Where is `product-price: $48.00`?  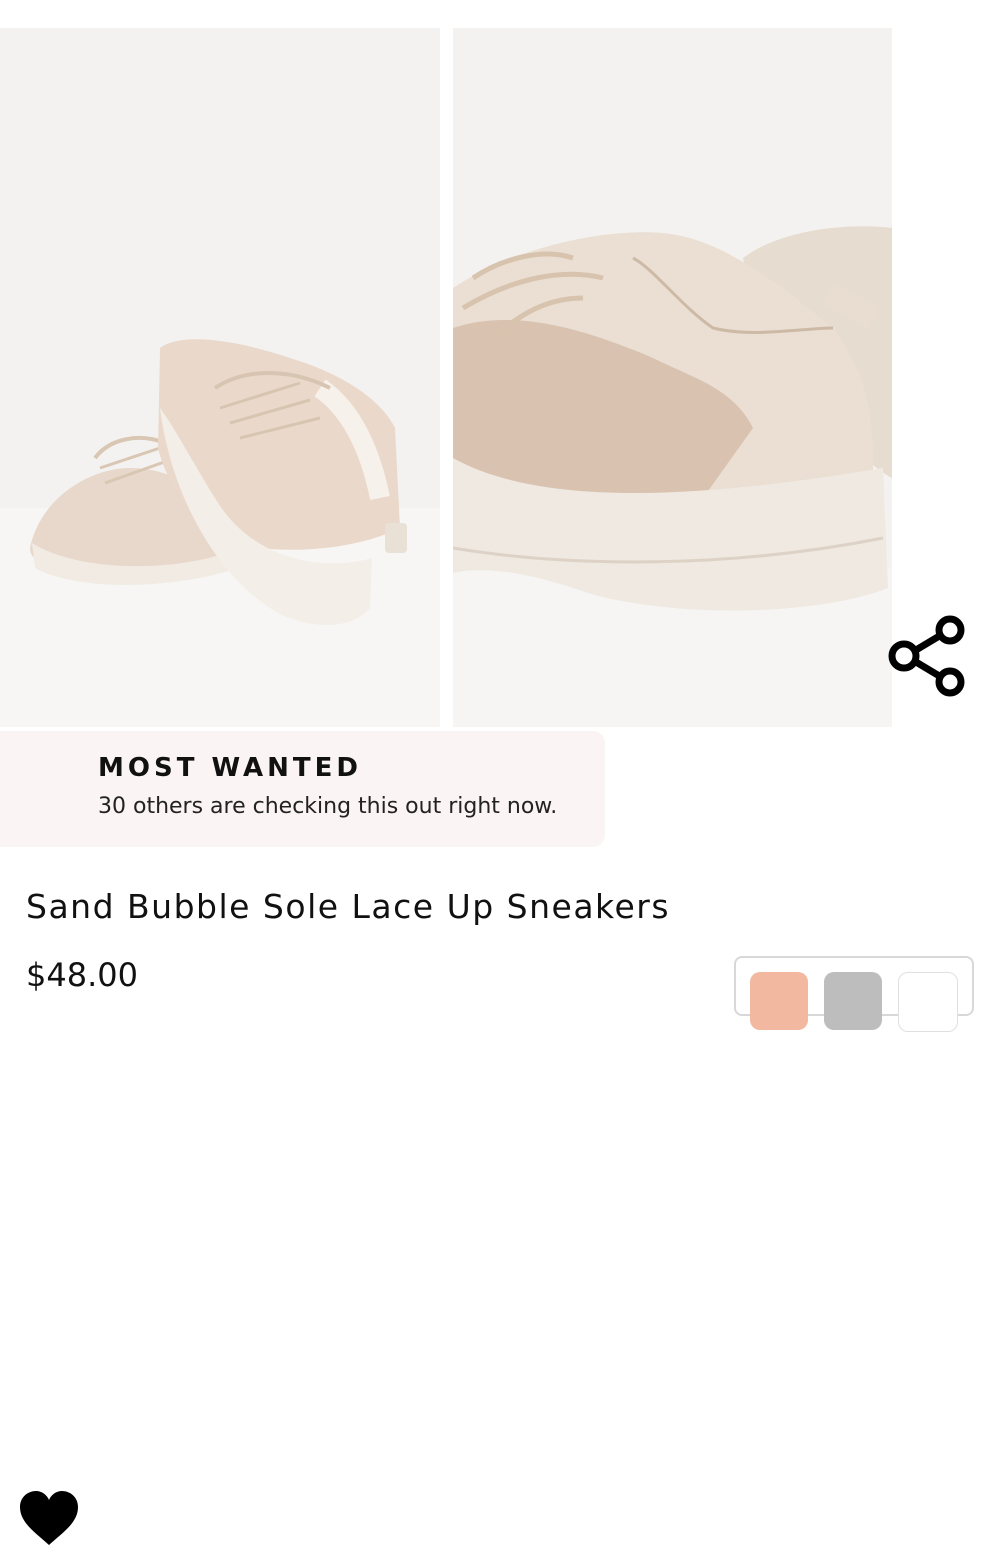 product-price: $48.00 is located at coordinates (82, 975).